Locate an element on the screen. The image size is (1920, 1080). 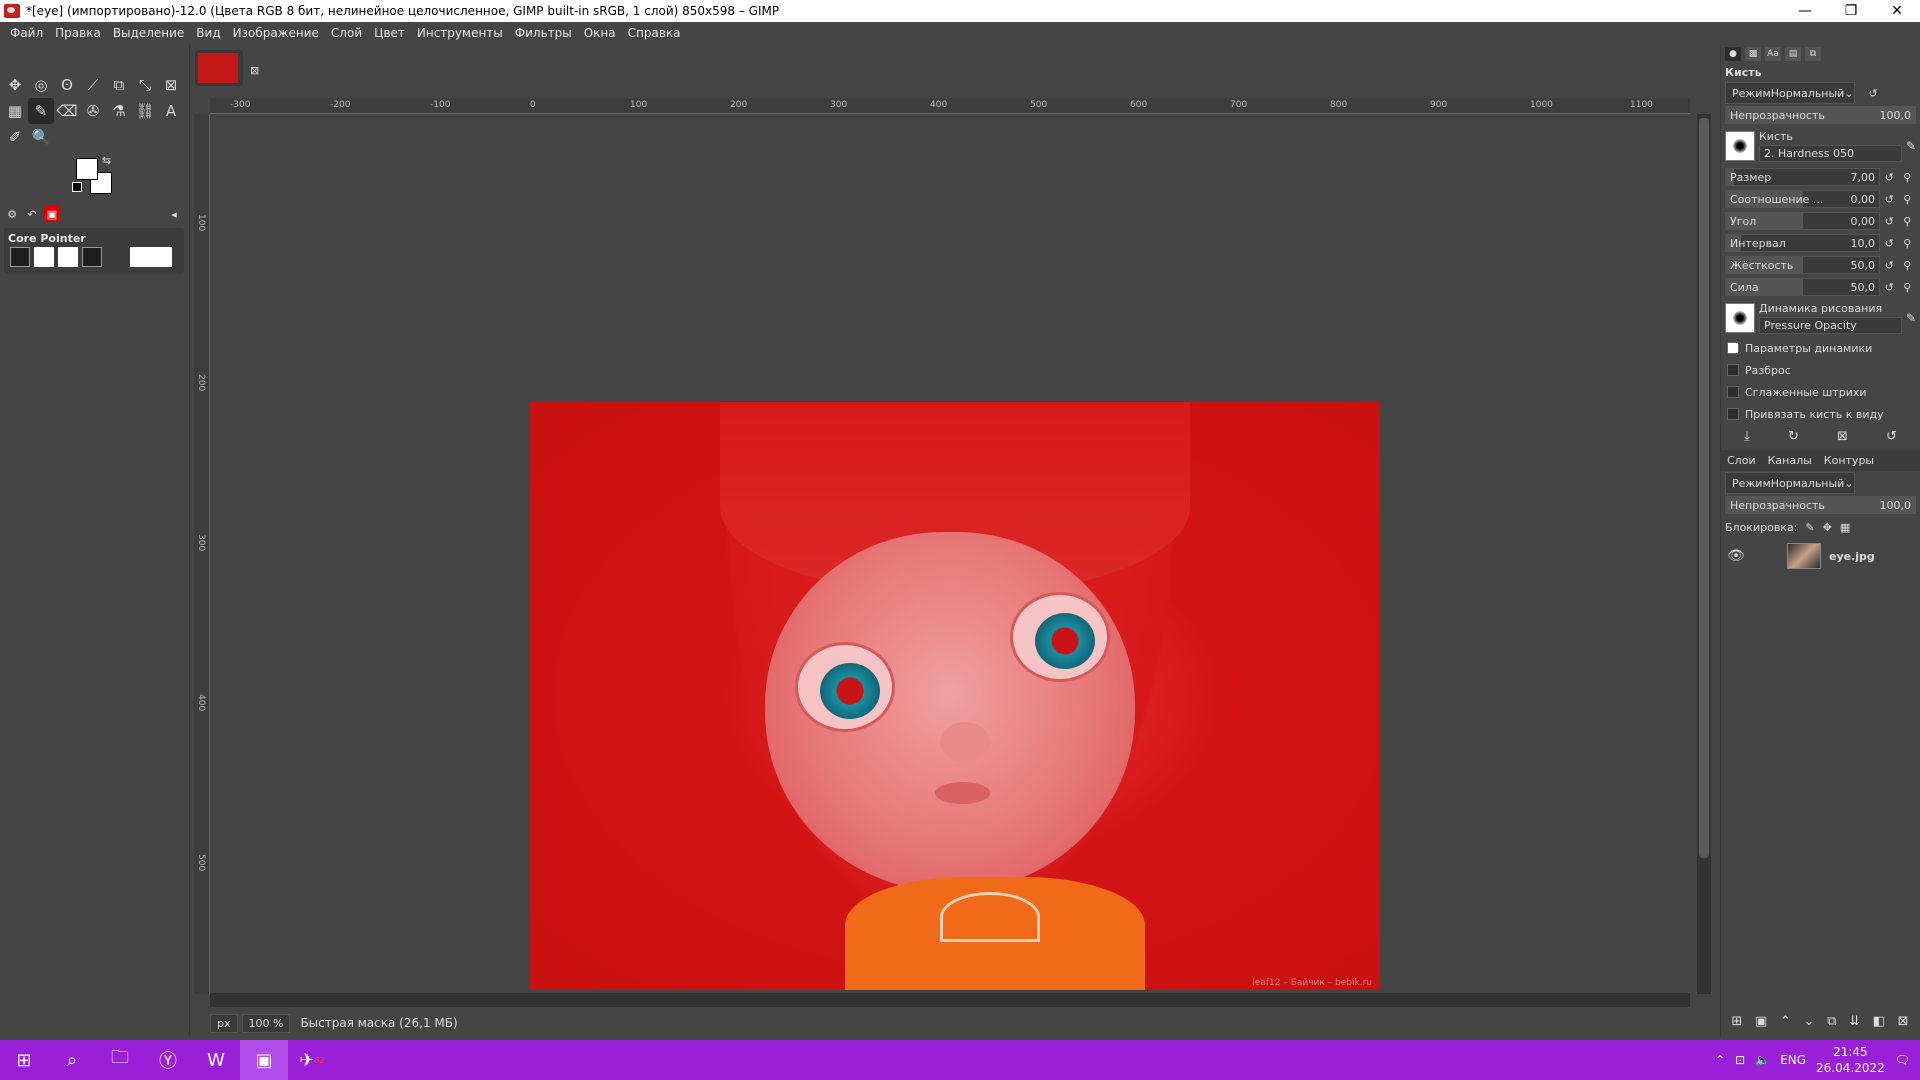
undo-history-tab-icon: ↶ is located at coordinates (32, 214).